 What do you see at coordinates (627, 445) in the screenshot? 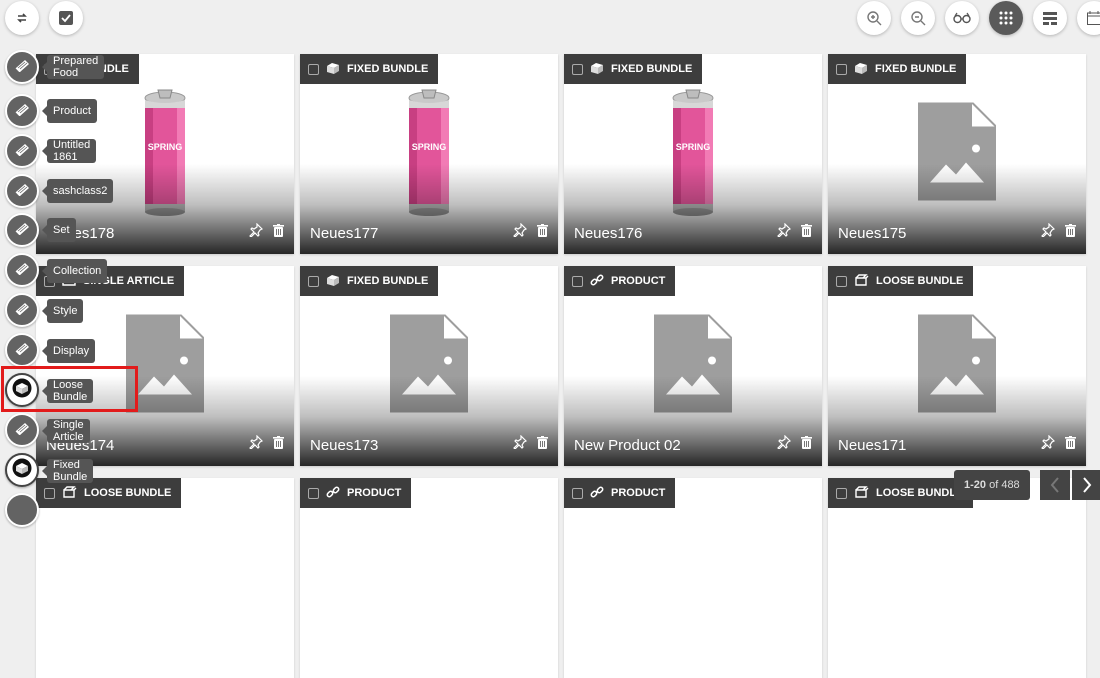
I see `product-name: New Product 02` at bounding box center [627, 445].